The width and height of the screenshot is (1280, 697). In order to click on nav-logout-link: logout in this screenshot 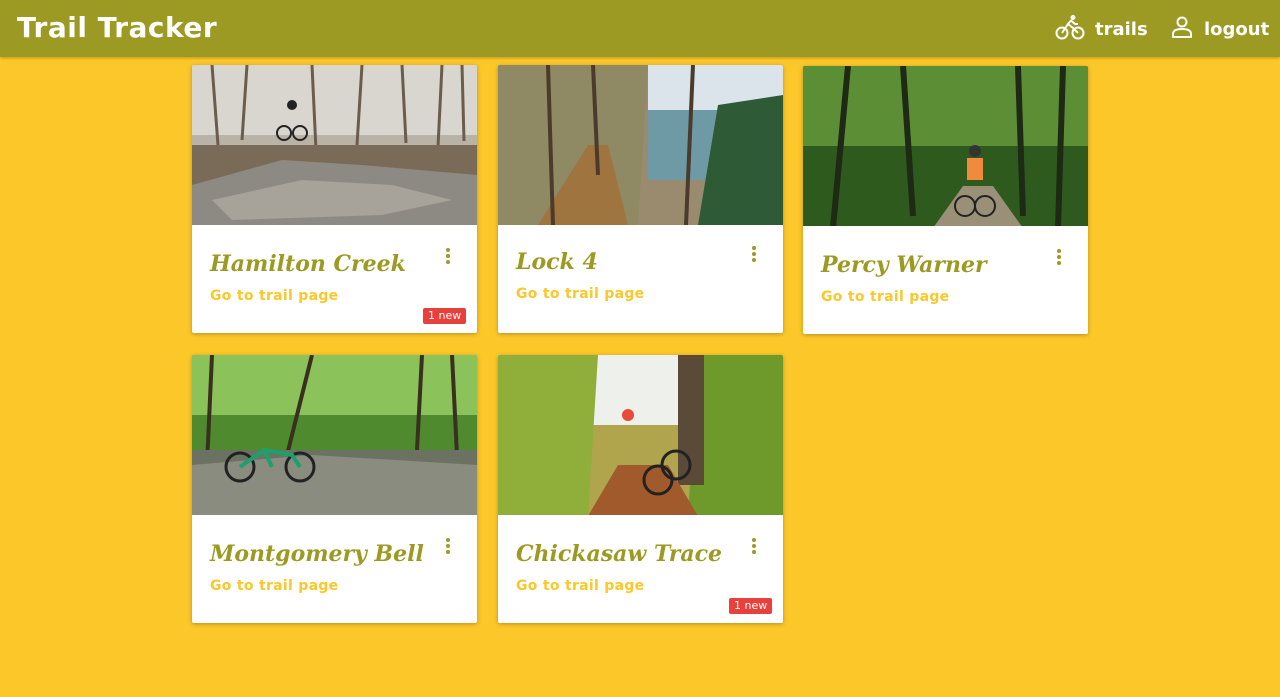, I will do `click(1219, 29)`.